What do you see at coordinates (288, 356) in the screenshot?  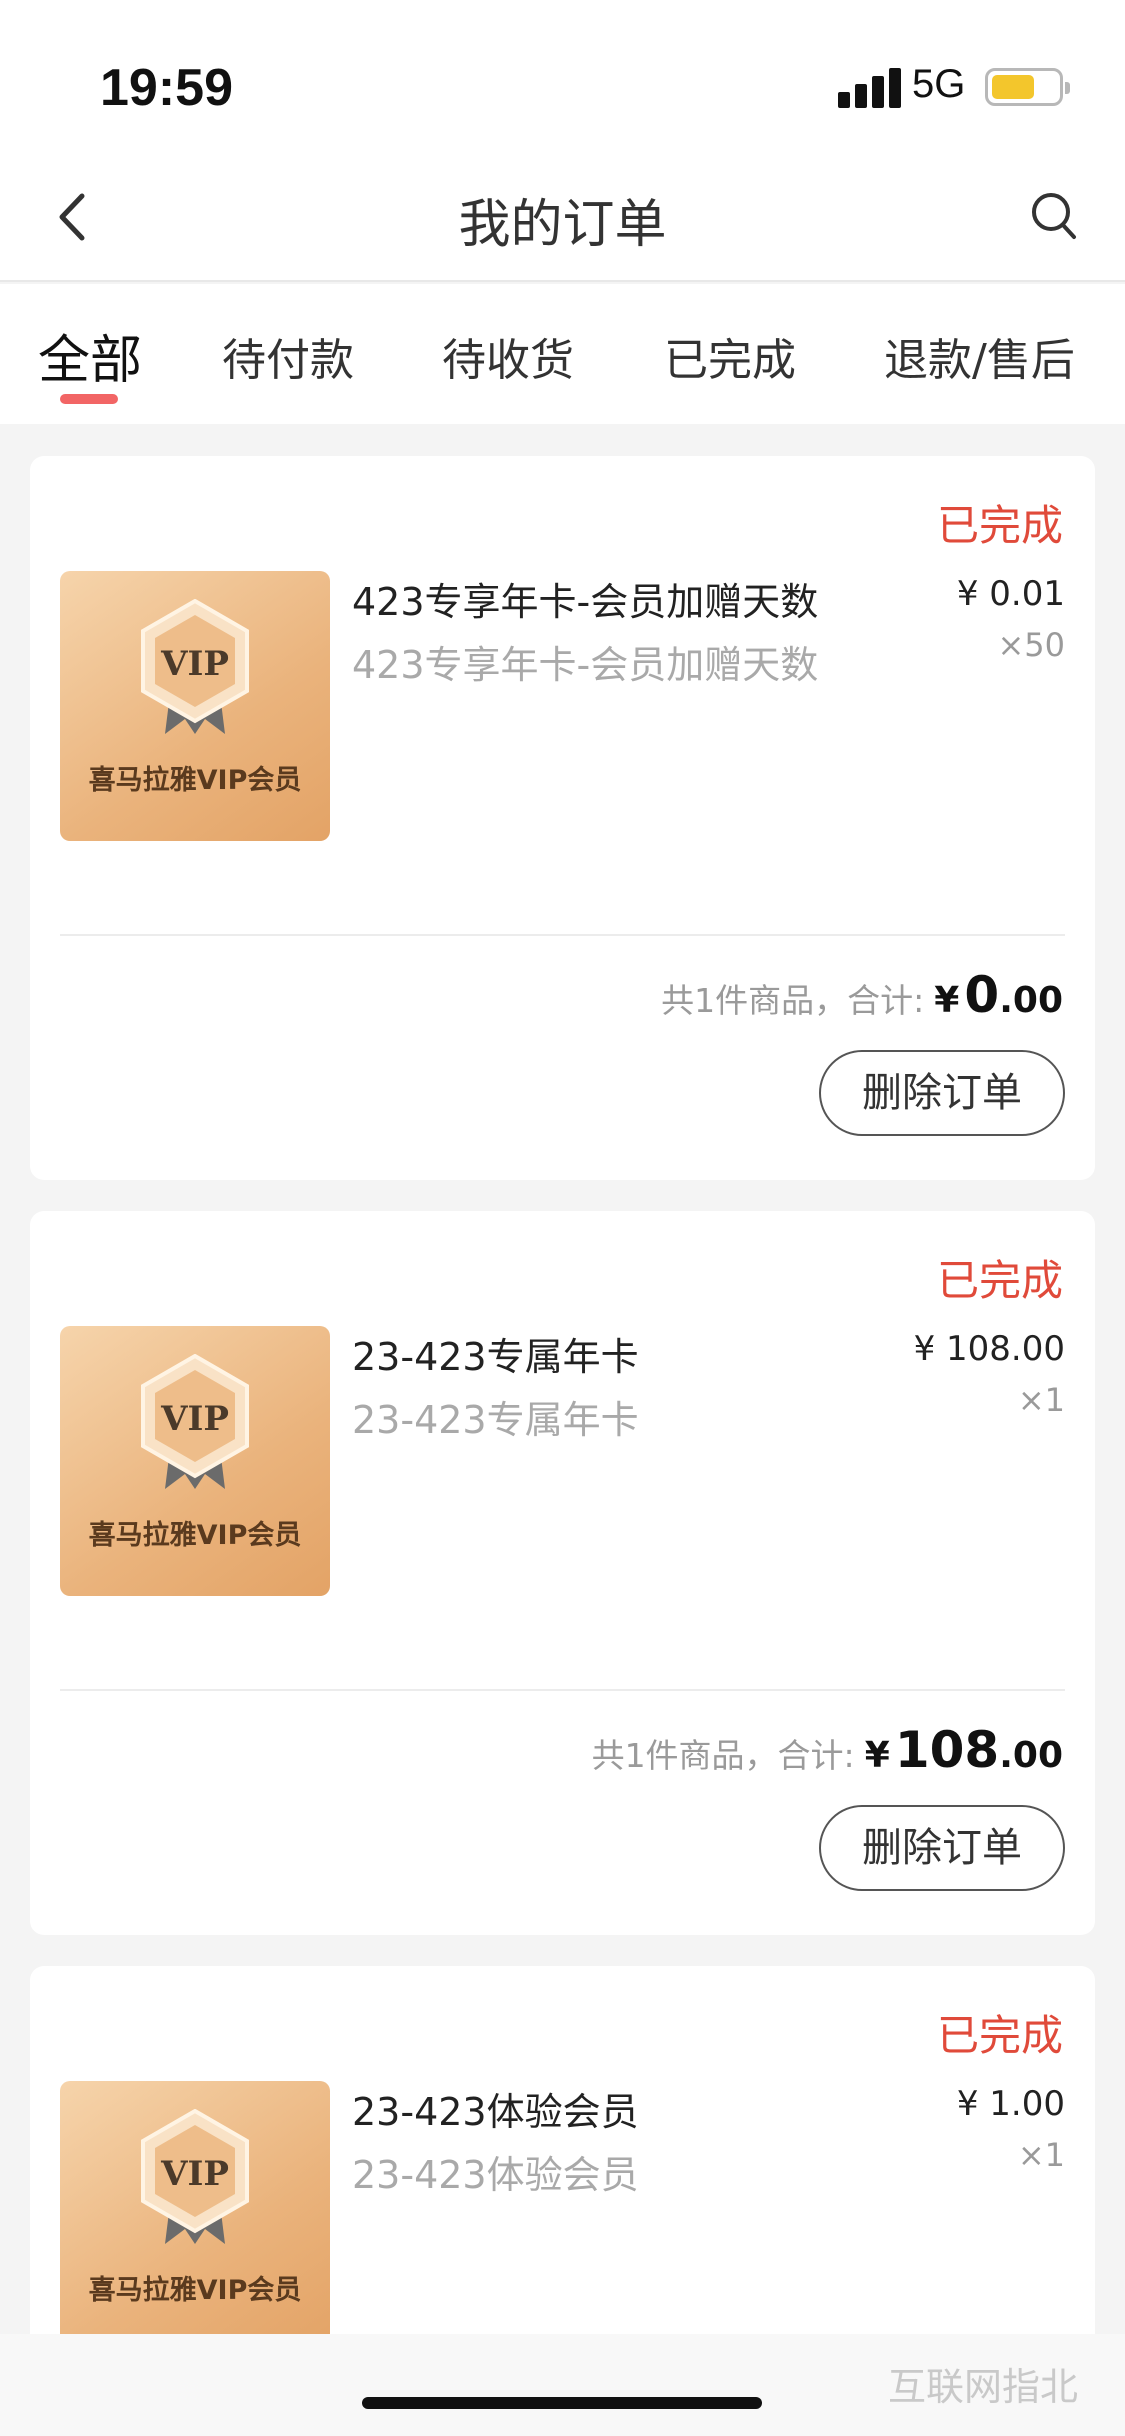 I see `tab-pending-payment: 待付款` at bounding box center [288, 356].